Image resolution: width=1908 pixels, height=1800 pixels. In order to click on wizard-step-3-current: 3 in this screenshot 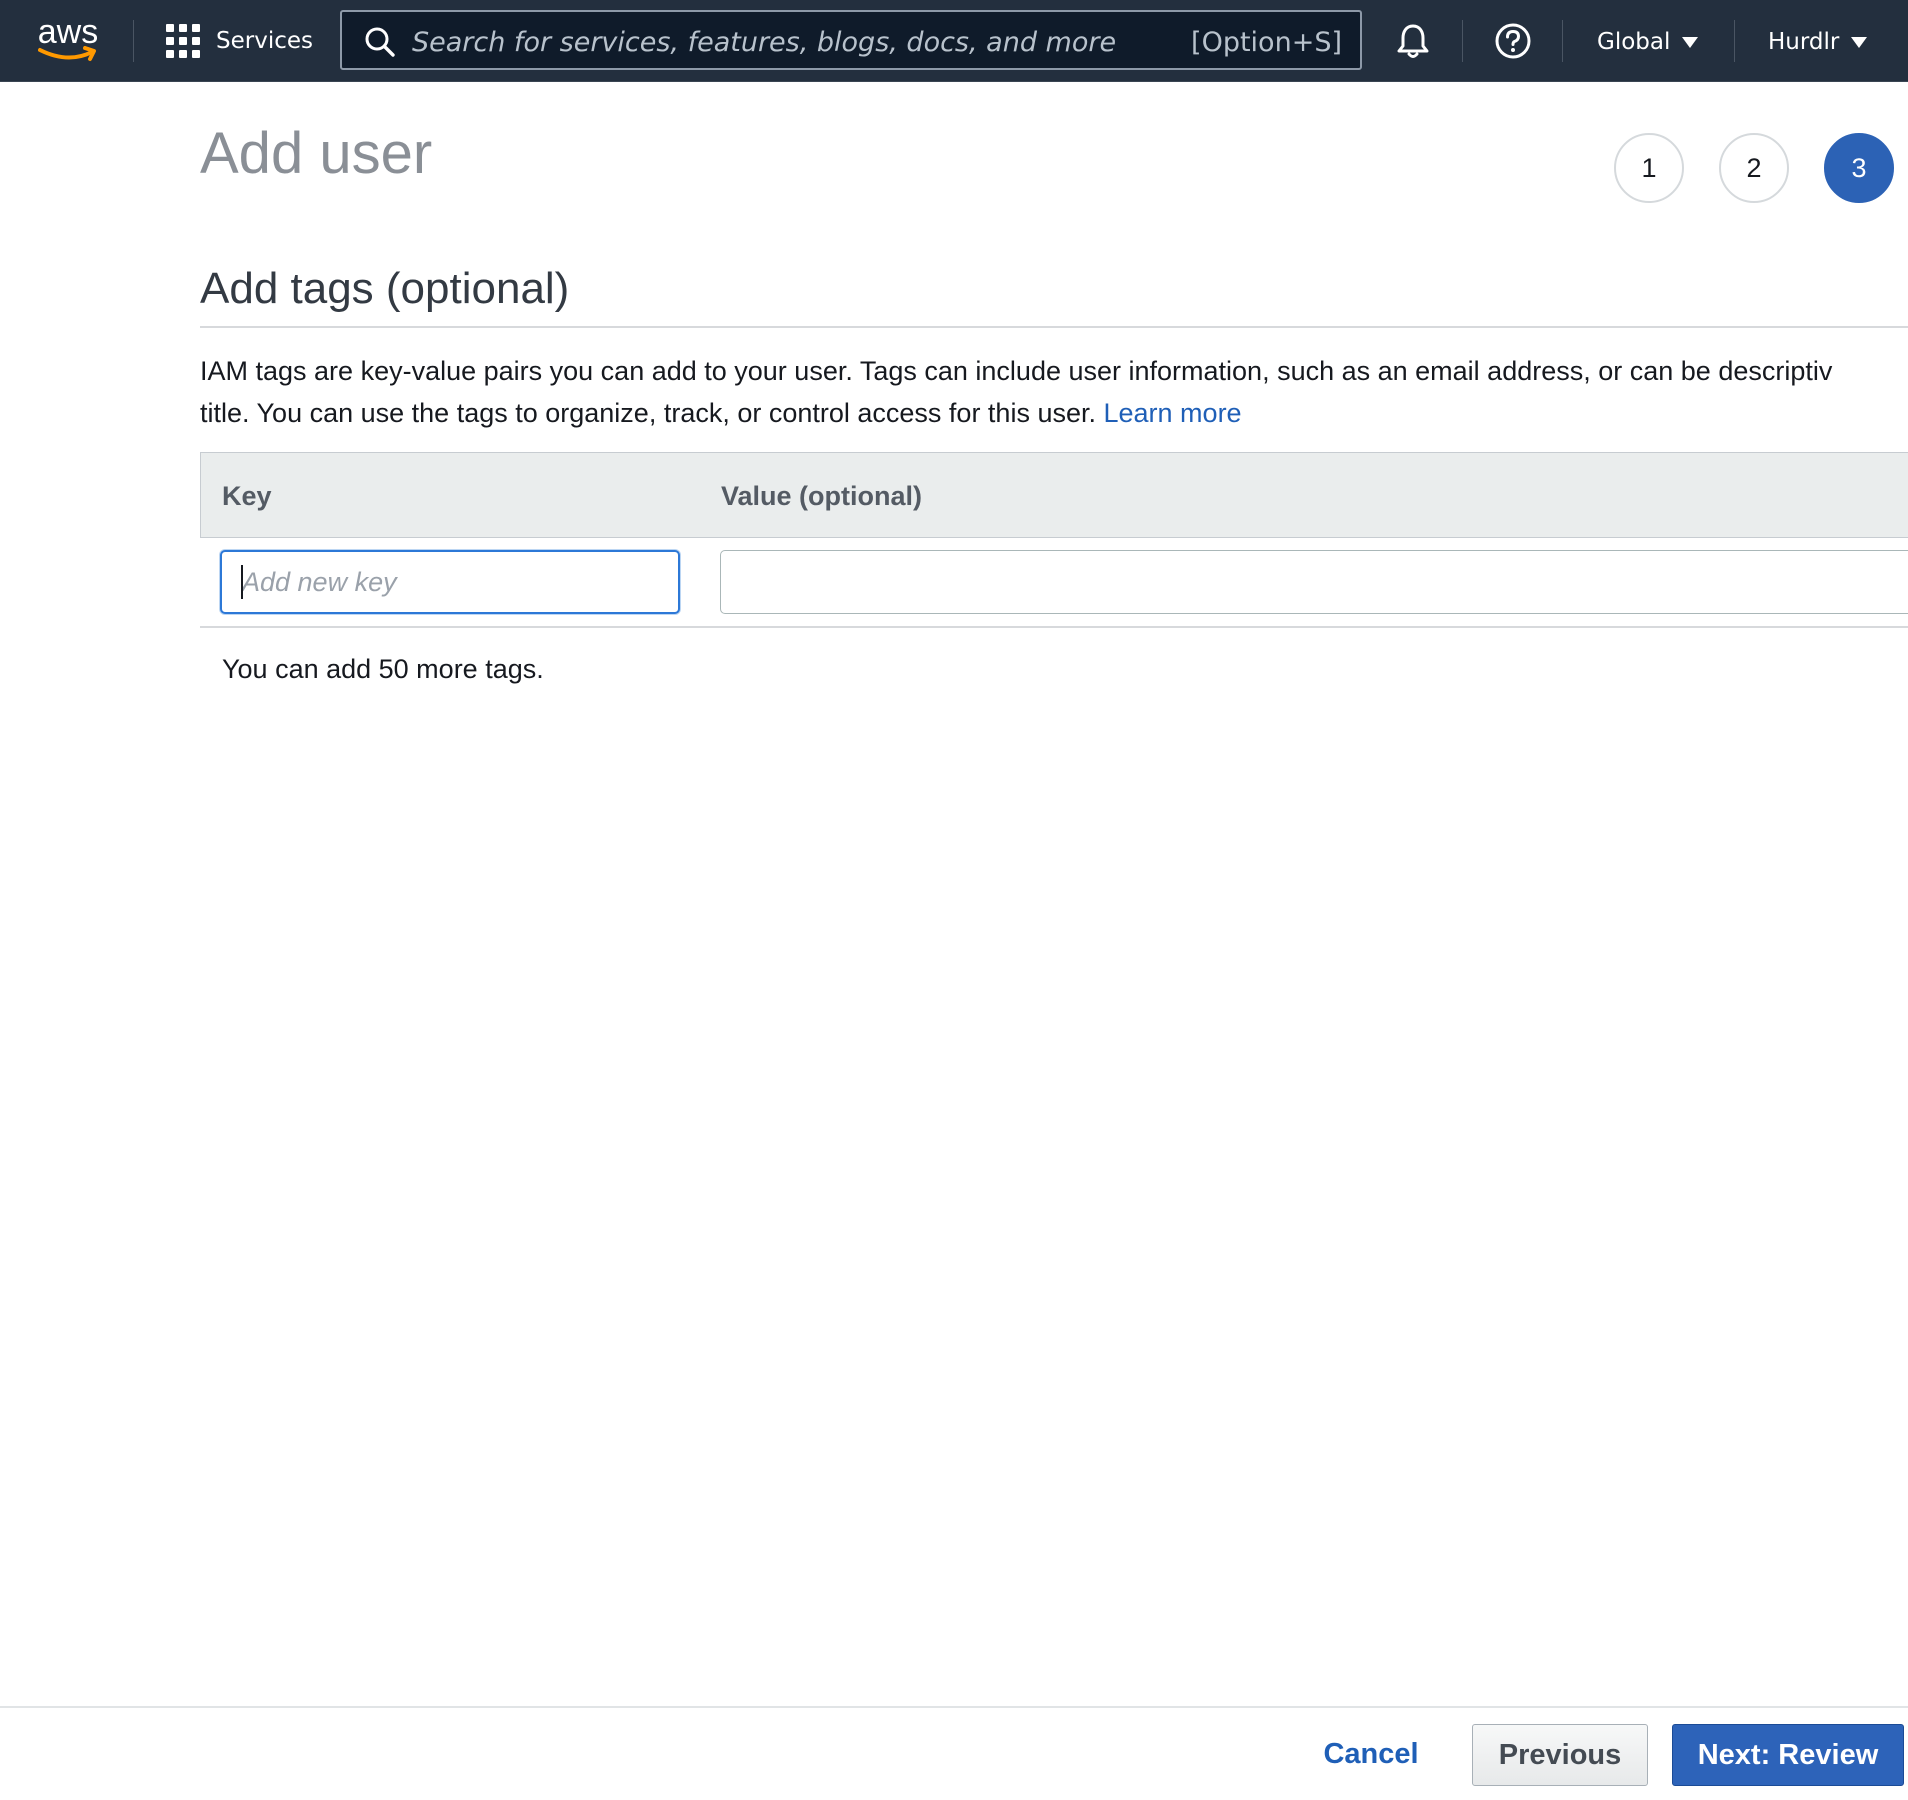, I will do `click(1859, 168)`.